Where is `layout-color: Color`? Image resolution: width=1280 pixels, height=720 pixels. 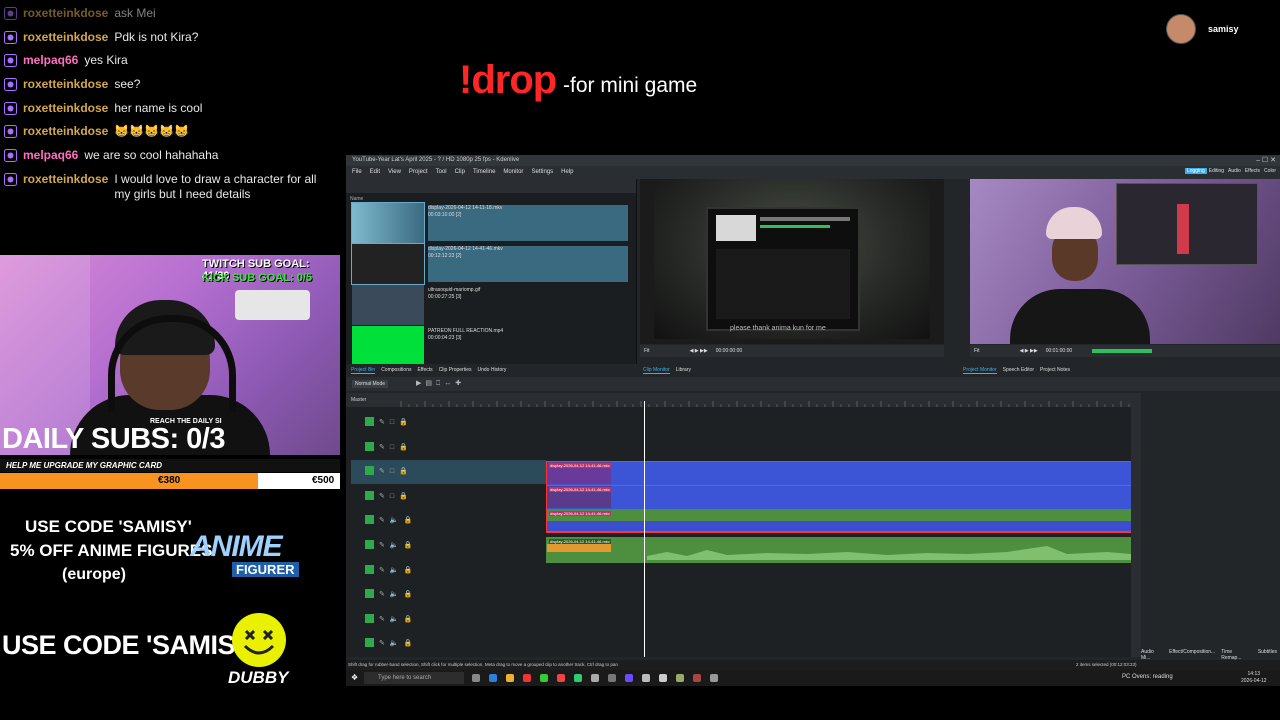
layout-color: Color is located at coordinates (1270, 171).